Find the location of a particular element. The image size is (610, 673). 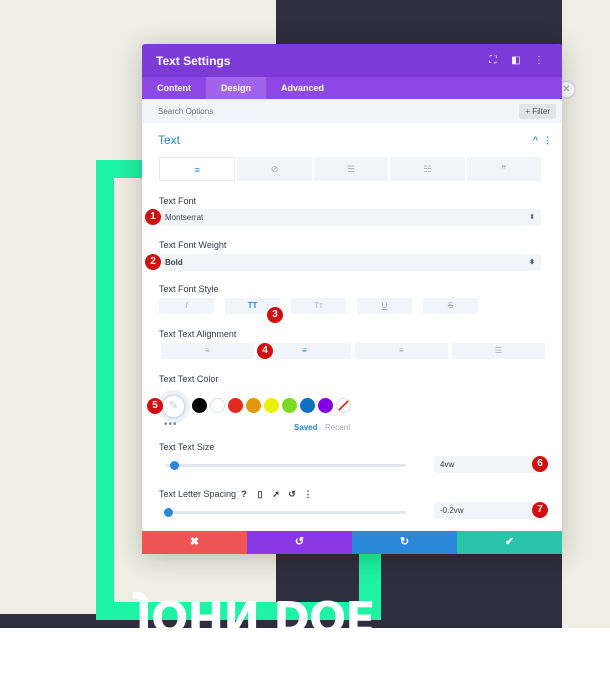

search-bar: + Filter is located at coordinates (352, 111).